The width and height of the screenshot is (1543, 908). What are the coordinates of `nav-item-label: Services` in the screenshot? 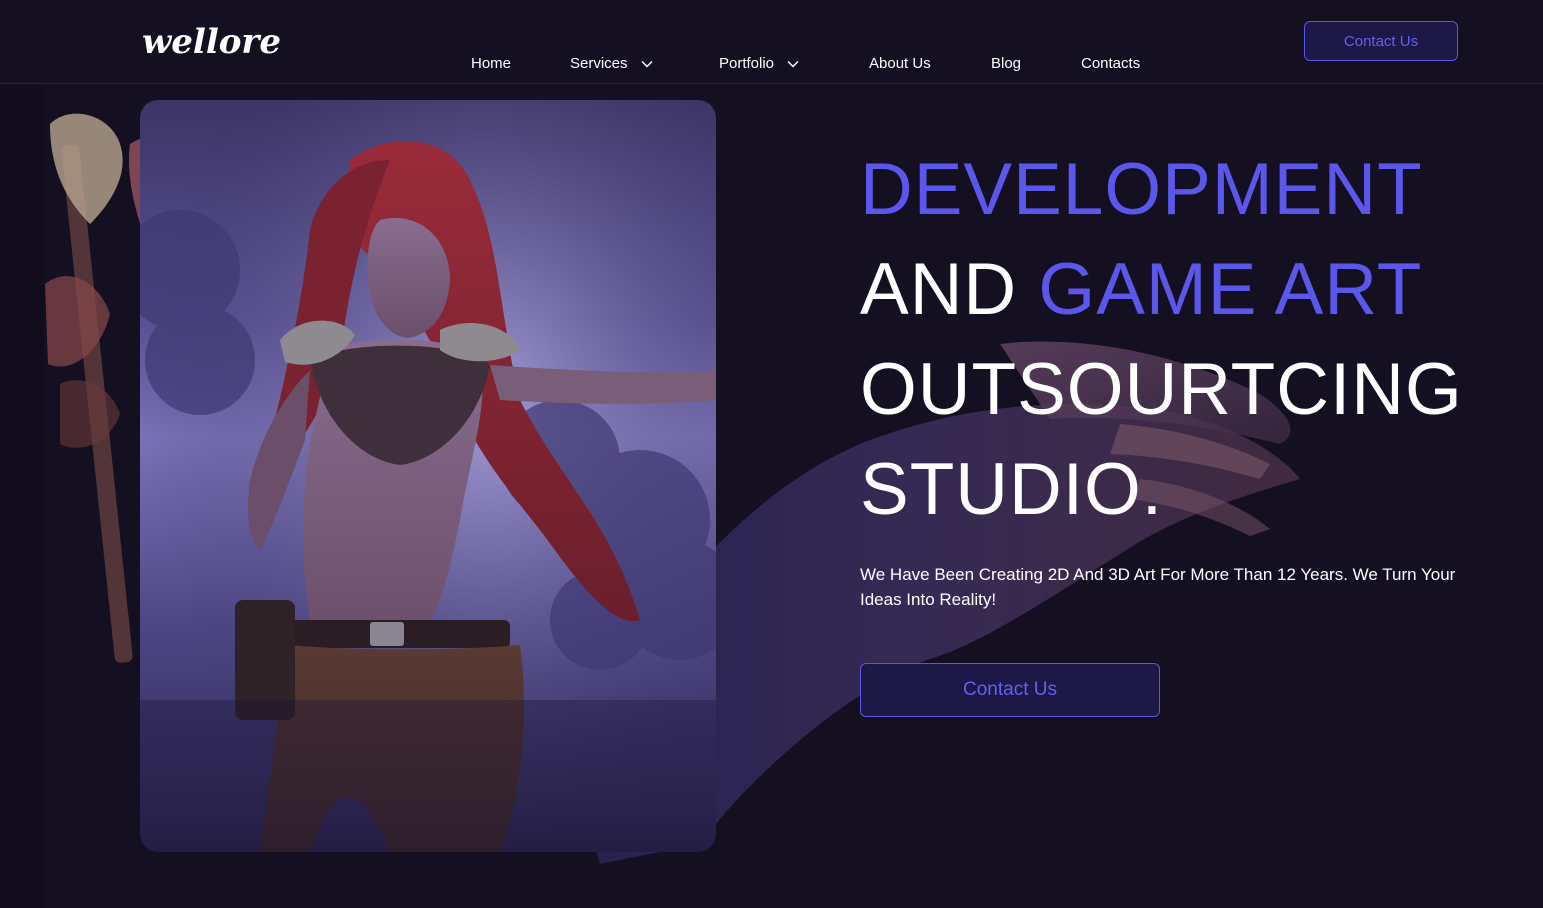 It's located at (599, 63).